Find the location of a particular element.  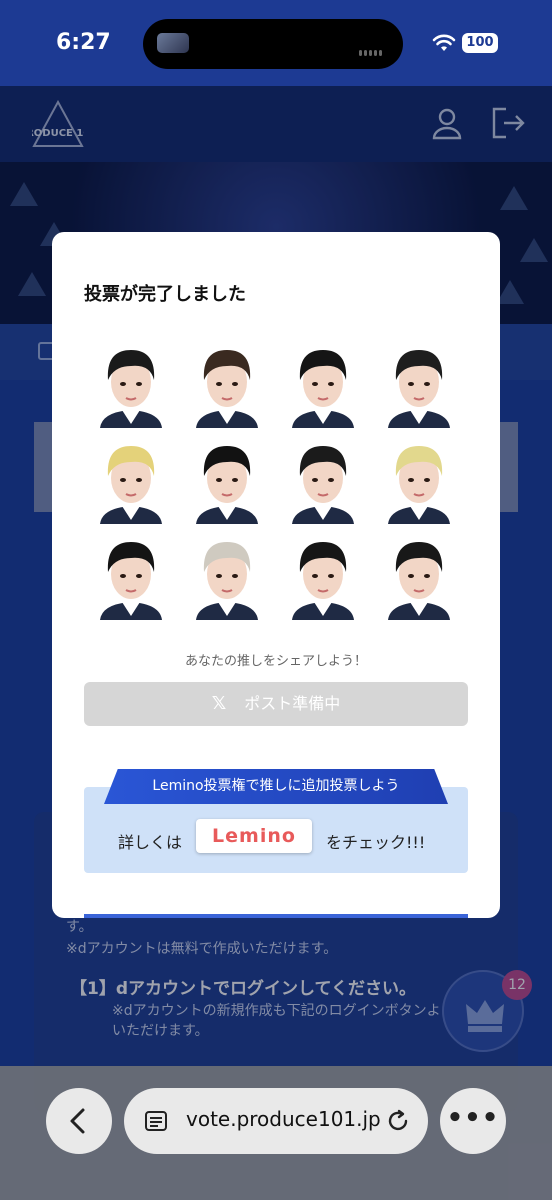

status-bar: 6:27 100 is located at coordinates (276, 43).